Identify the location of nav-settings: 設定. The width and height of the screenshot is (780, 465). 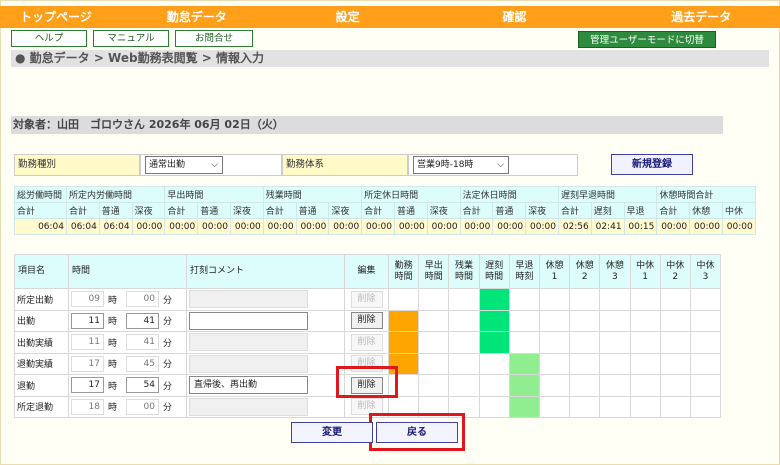
(360, 17).